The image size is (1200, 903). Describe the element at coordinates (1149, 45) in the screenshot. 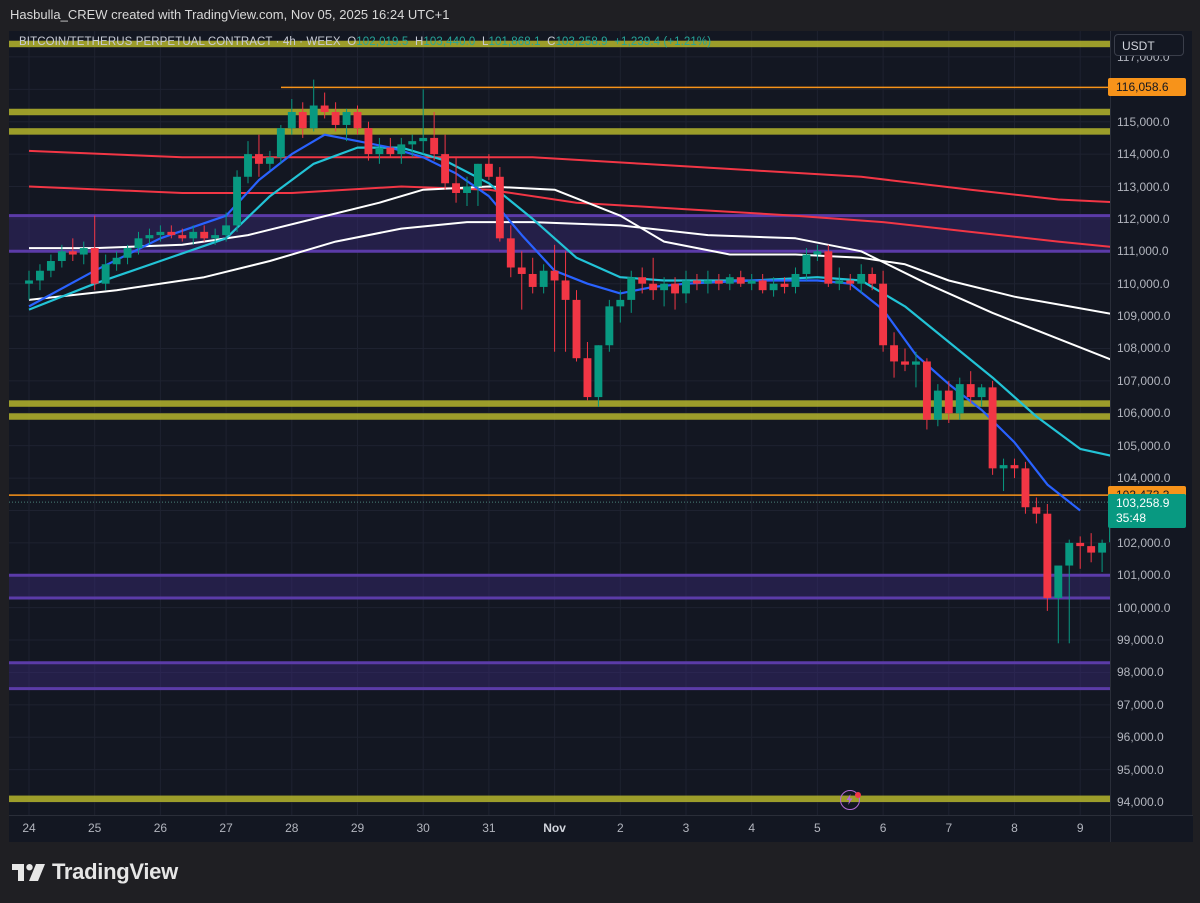

I see `currency-selector: USDT` at that location.